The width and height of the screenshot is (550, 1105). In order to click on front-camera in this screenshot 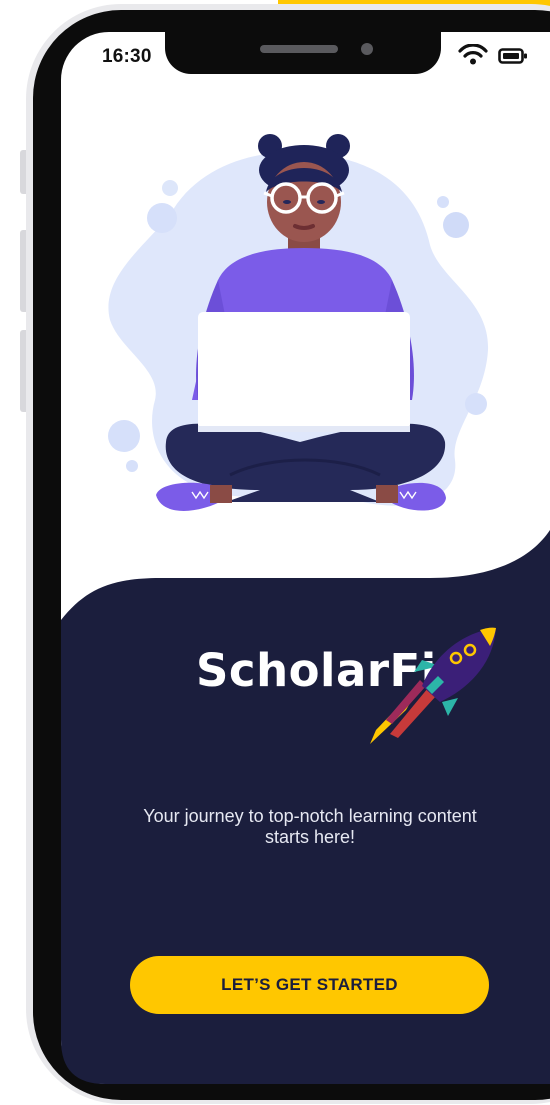, I will do `click(367, 49)`.